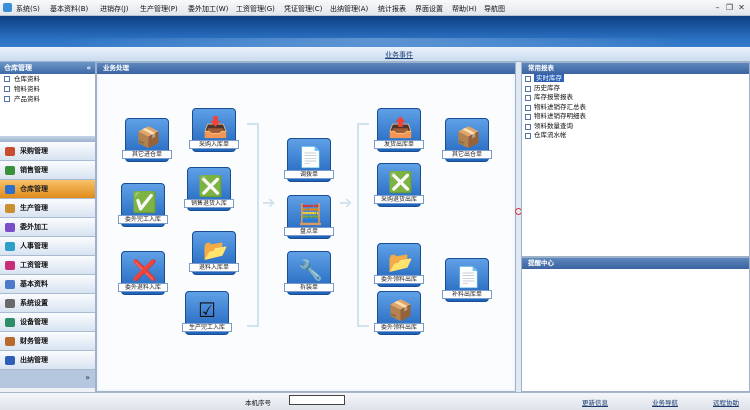 The width and height of the screenshot is (750, 410). I want to click on restore-icon: ❐, so click(729, 7).